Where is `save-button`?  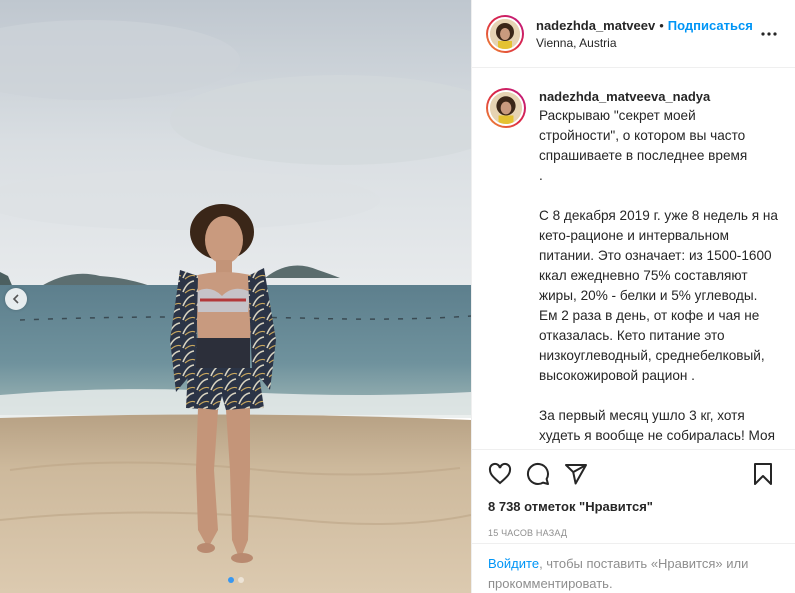
save-button is located at coordinates (767, 474).